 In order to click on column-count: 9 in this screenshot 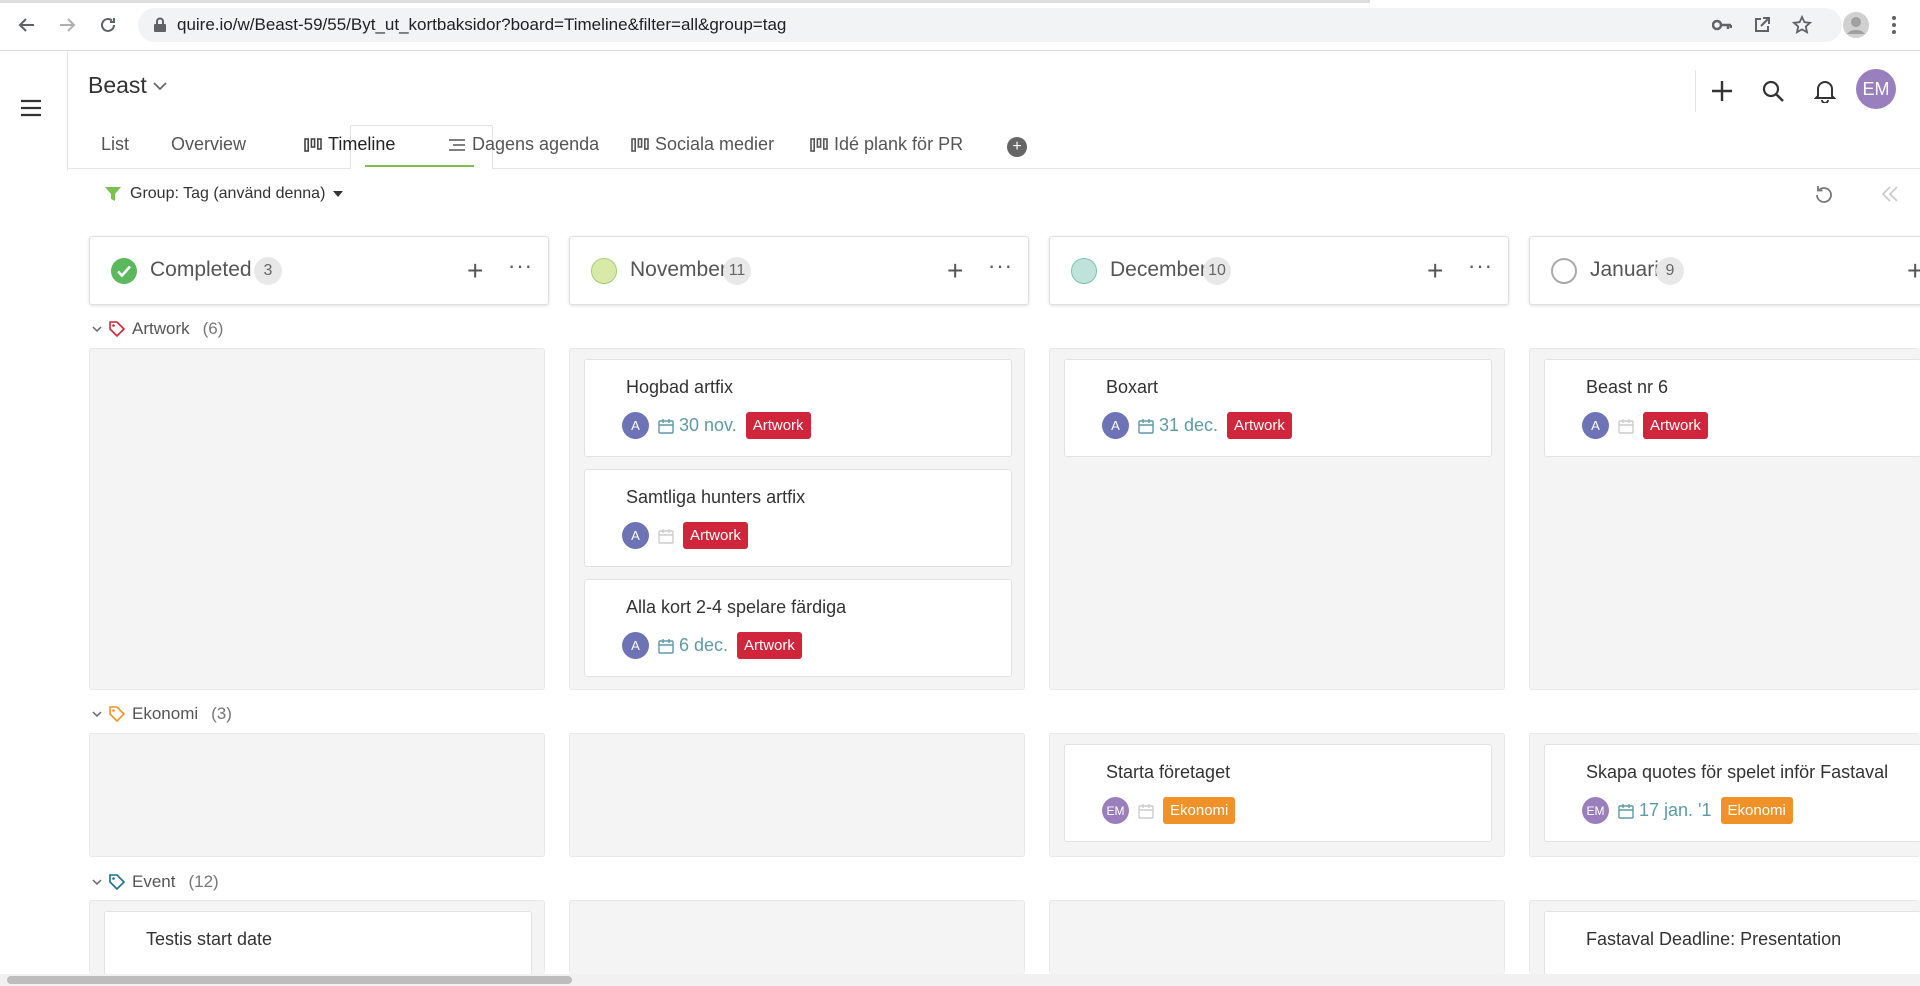, I will do `click(1670, 271)`.